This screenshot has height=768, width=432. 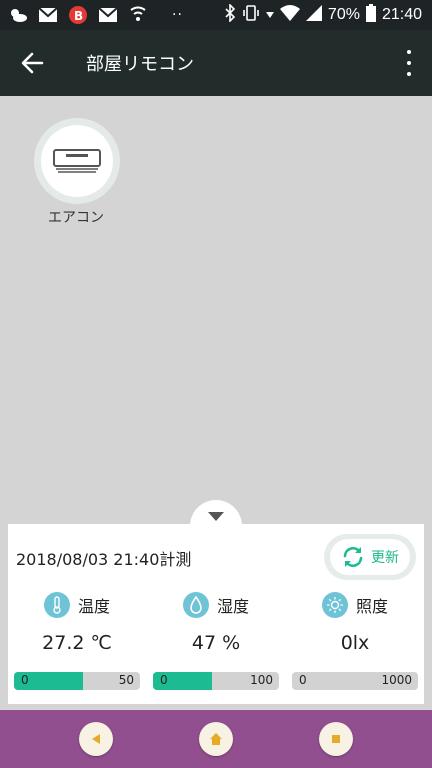 I want to click on b-app-icon: B, so click(x=78, y=15).